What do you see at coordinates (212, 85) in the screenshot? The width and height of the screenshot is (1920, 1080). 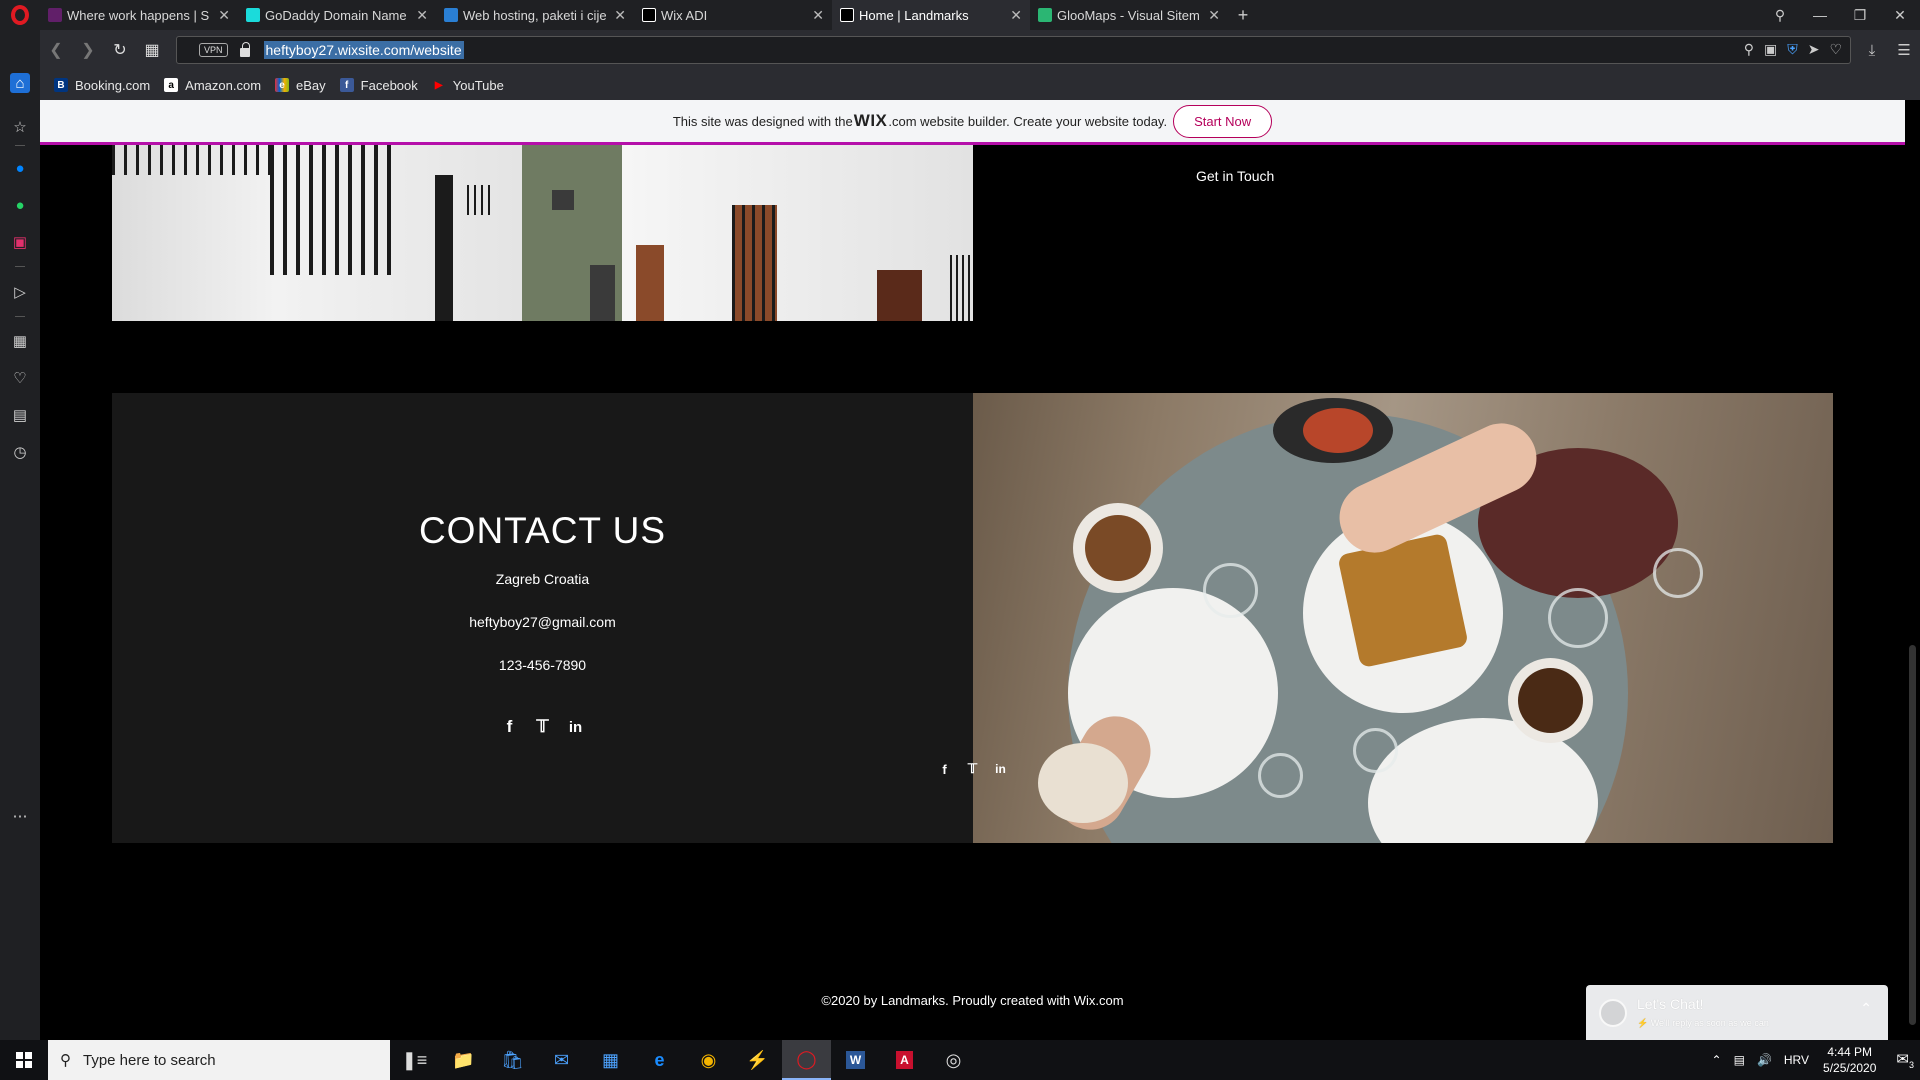 I see `bookmark-1: a Amazon.com` at bounding box center [212, 85].